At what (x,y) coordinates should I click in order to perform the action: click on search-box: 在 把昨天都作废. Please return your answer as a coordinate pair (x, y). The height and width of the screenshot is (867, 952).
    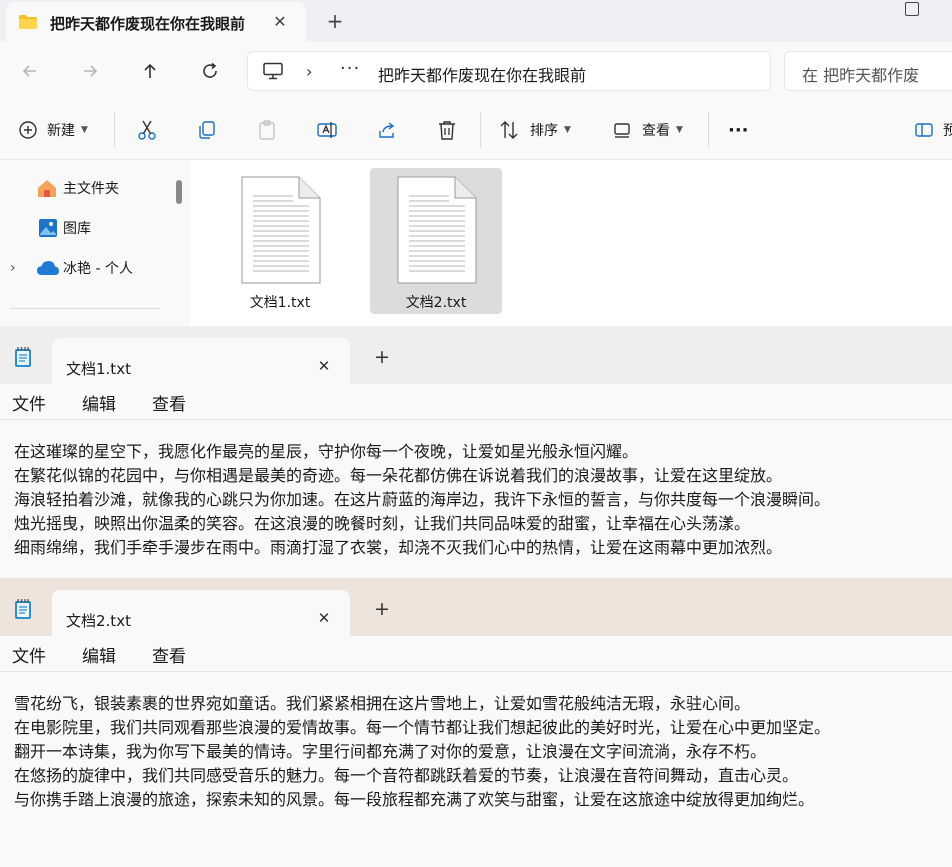
    Looking at the image, I should click on (868, 71).